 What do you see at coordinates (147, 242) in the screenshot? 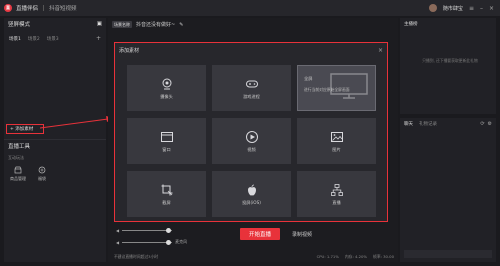
I see `mic-slider` at bounding box center [147, 242].